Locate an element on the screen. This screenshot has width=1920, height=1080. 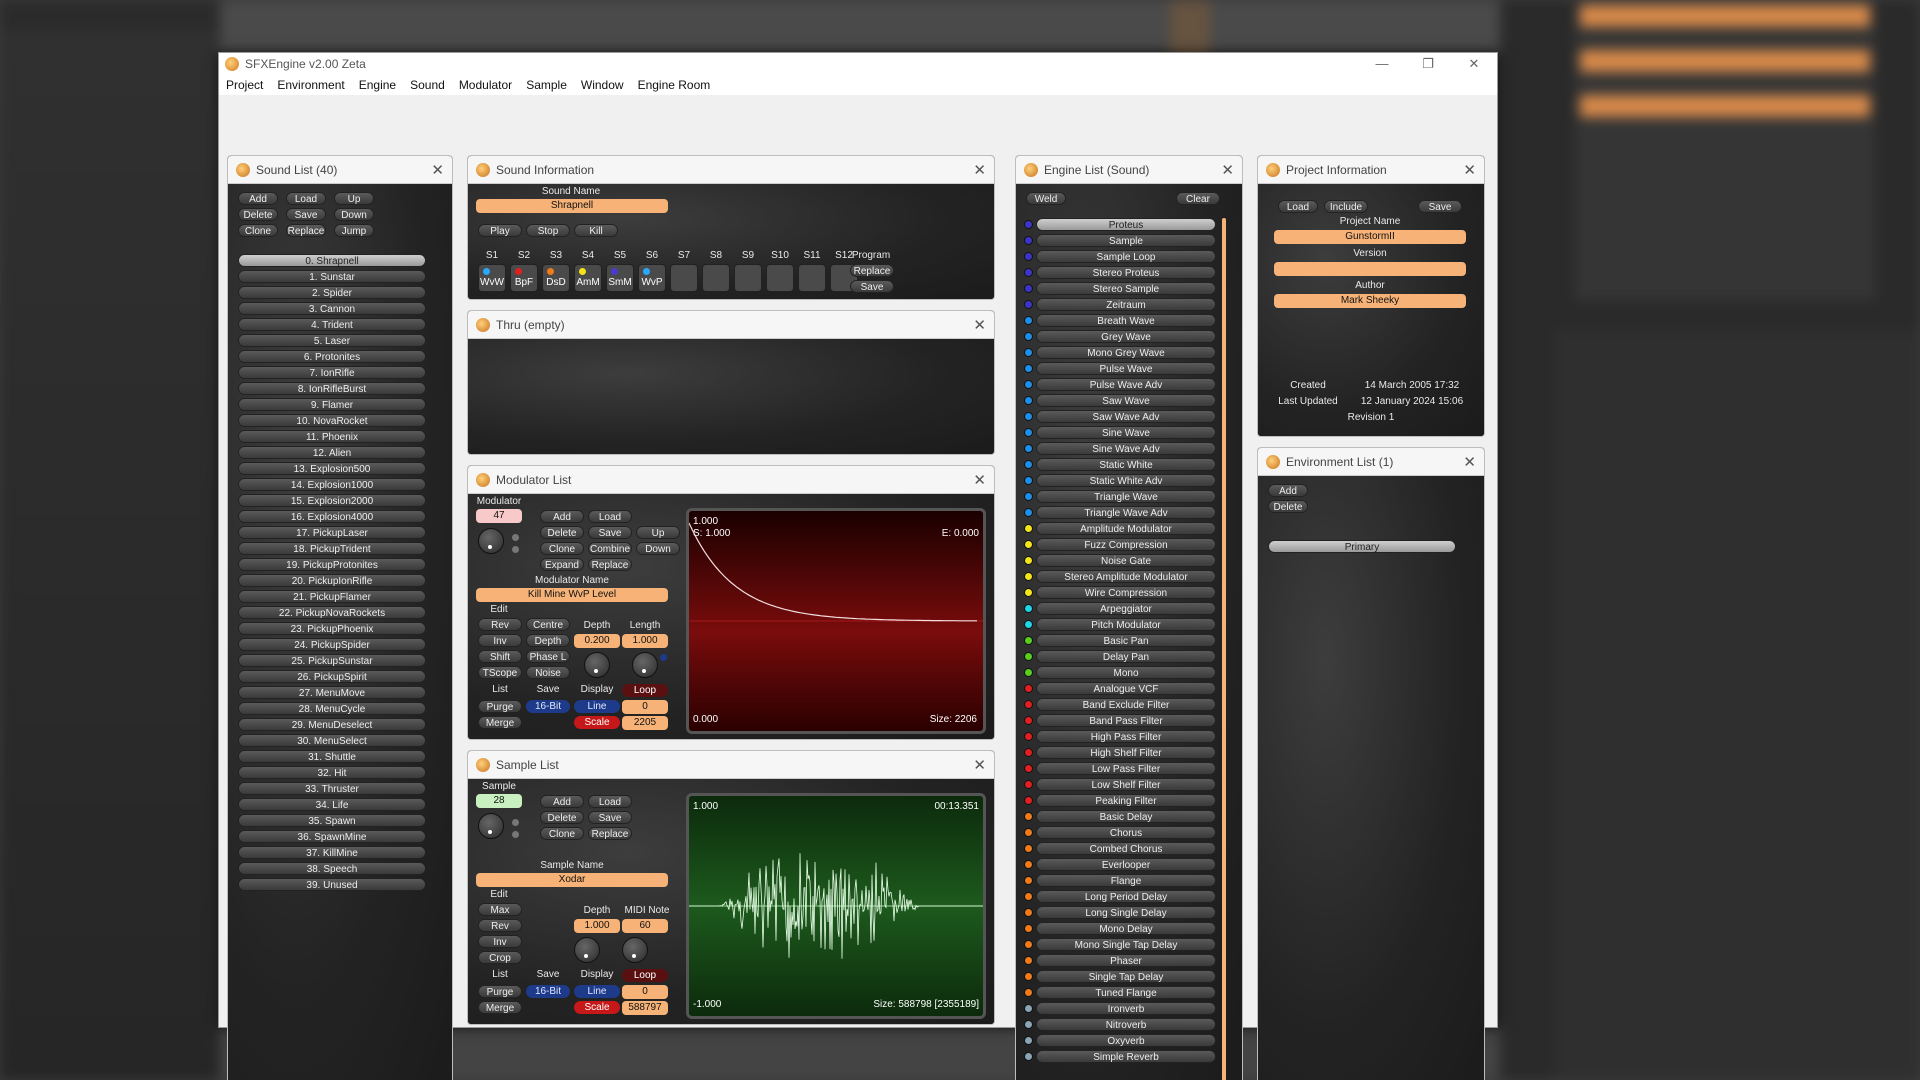
engine-list-item: Wire Compression is located at coordinates (1126, 592).